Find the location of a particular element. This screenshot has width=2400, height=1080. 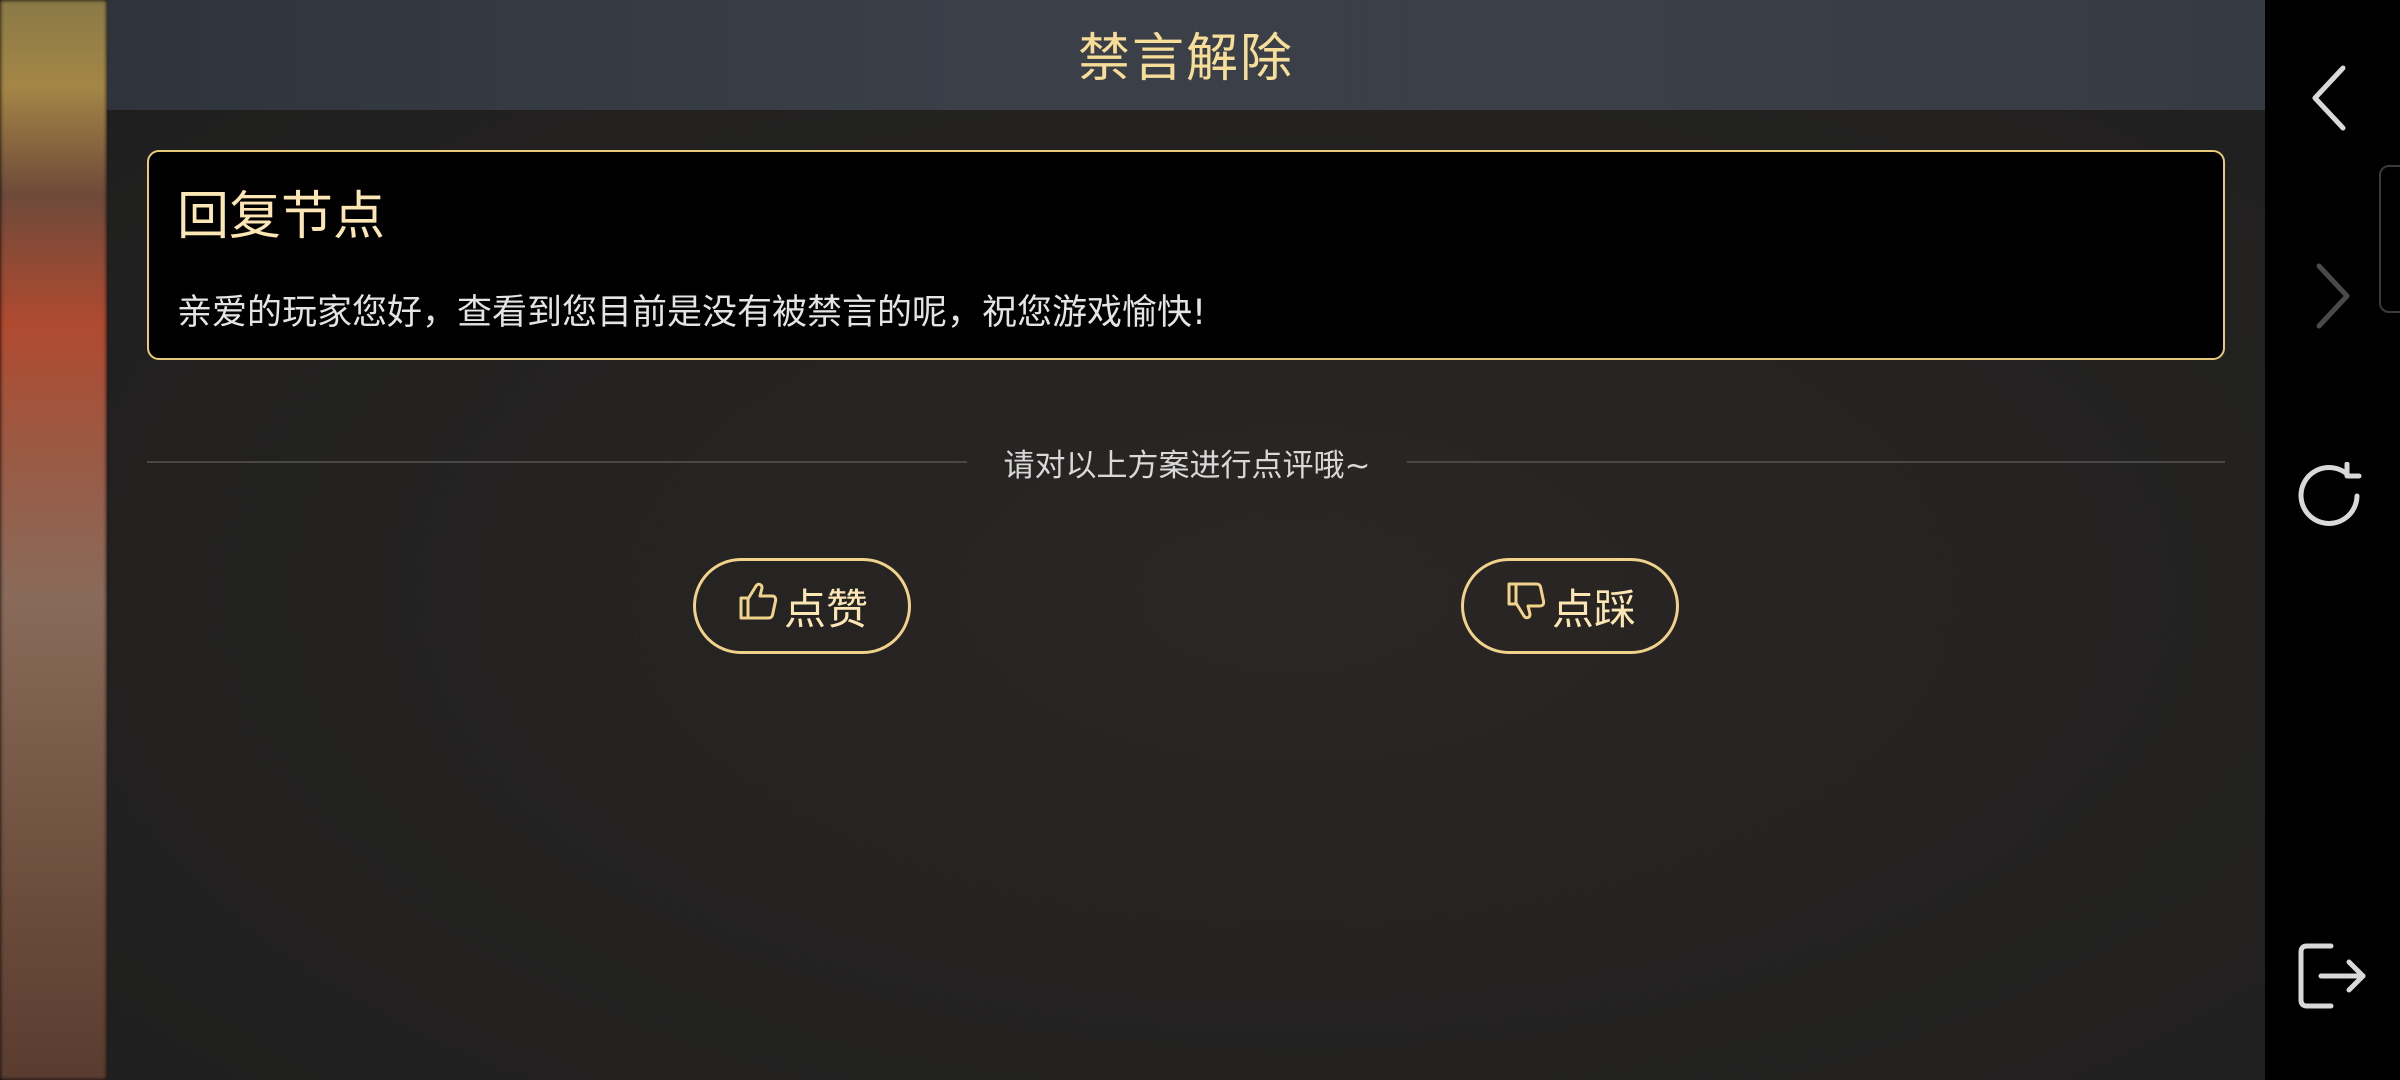

like-label: 点赞 is located at coordinates (825, 609).